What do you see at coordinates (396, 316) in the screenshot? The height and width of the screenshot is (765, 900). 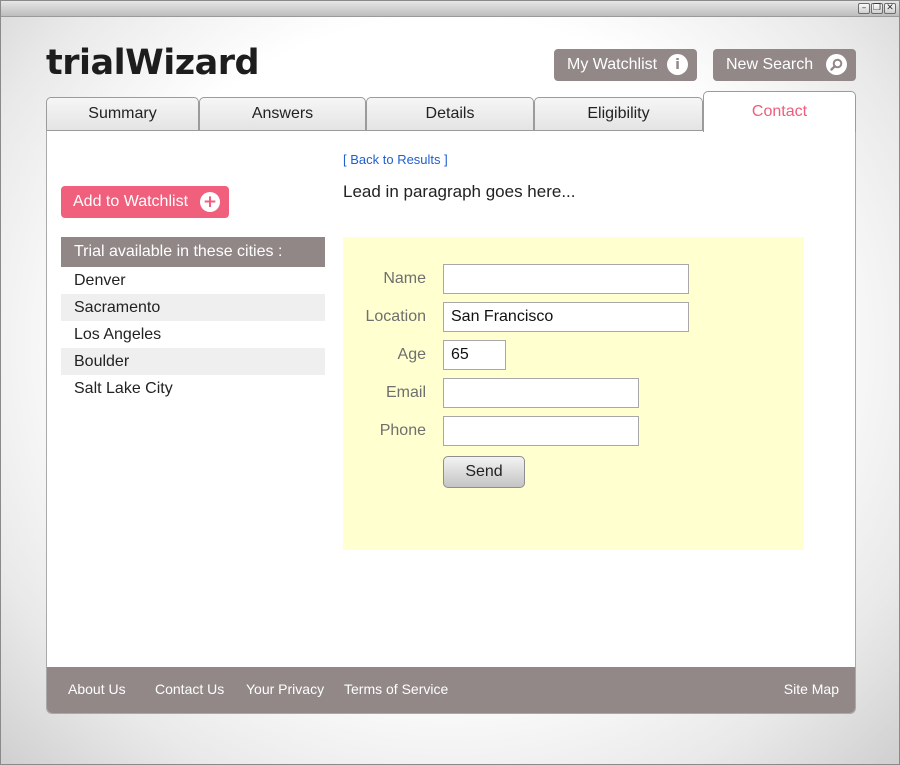 I see `location-label: Location` at bounding box center [396, 316].